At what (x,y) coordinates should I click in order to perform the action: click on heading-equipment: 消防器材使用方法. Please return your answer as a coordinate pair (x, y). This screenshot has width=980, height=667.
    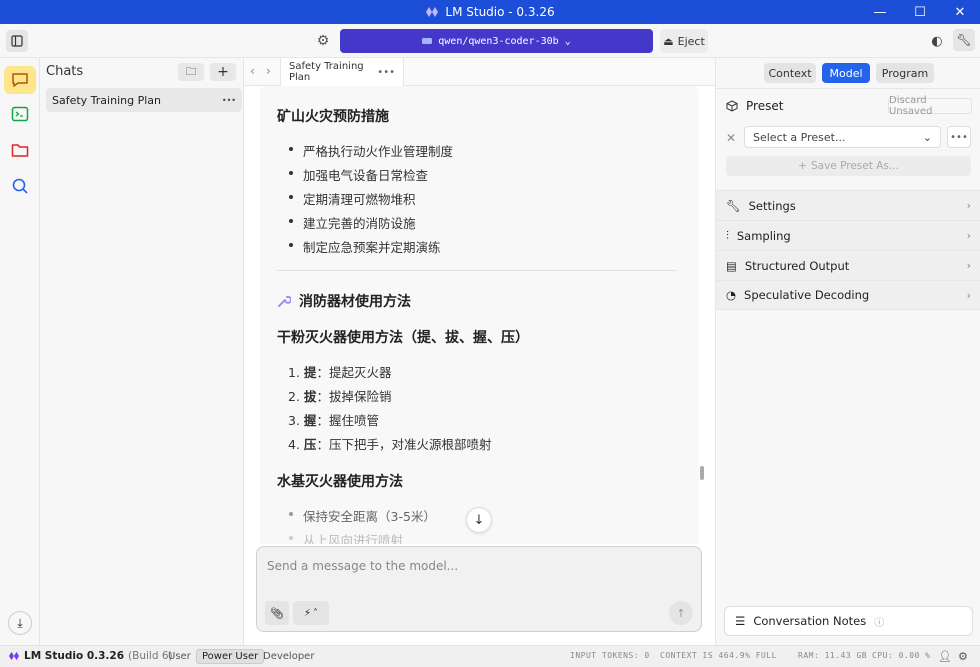
    Looking at the image, I should click on (344, 301).